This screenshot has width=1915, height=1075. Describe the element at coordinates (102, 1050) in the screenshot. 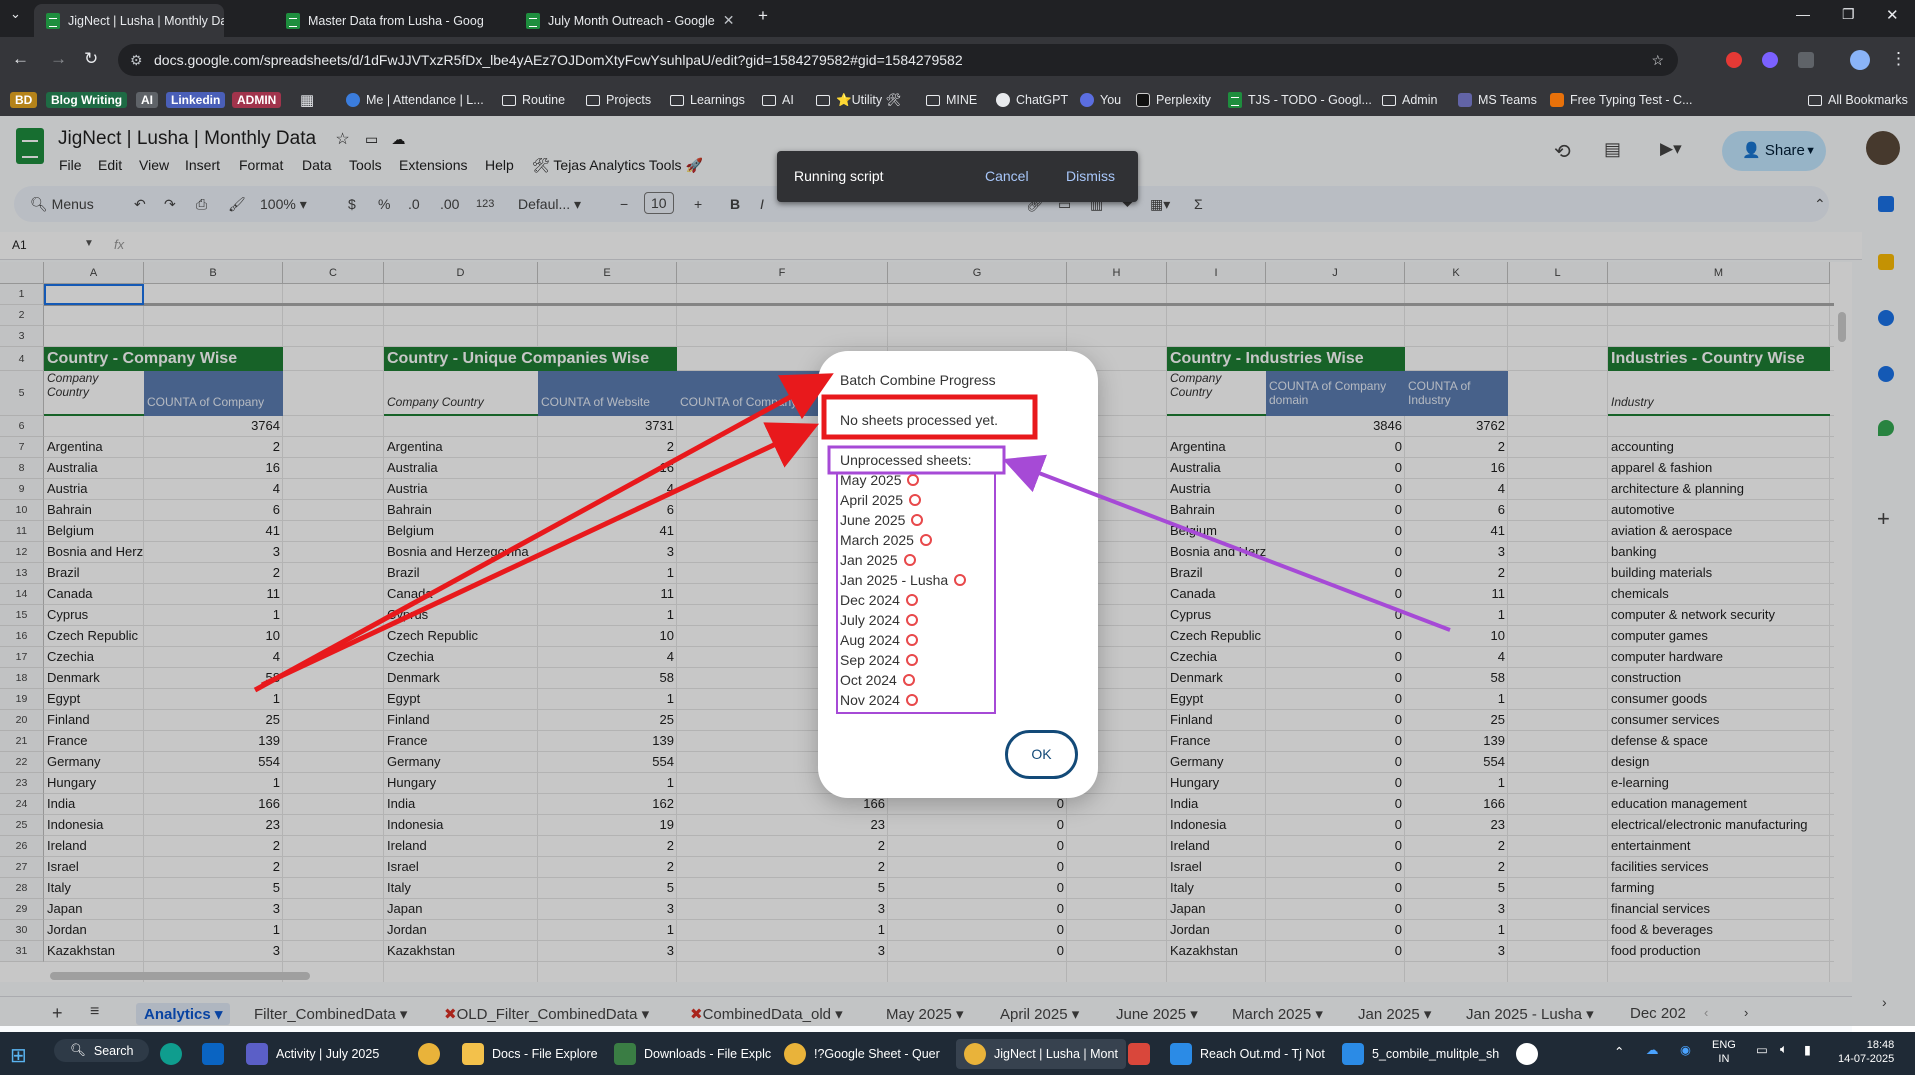

I see `taskbar-search: 🔍︎ Search` at that location.